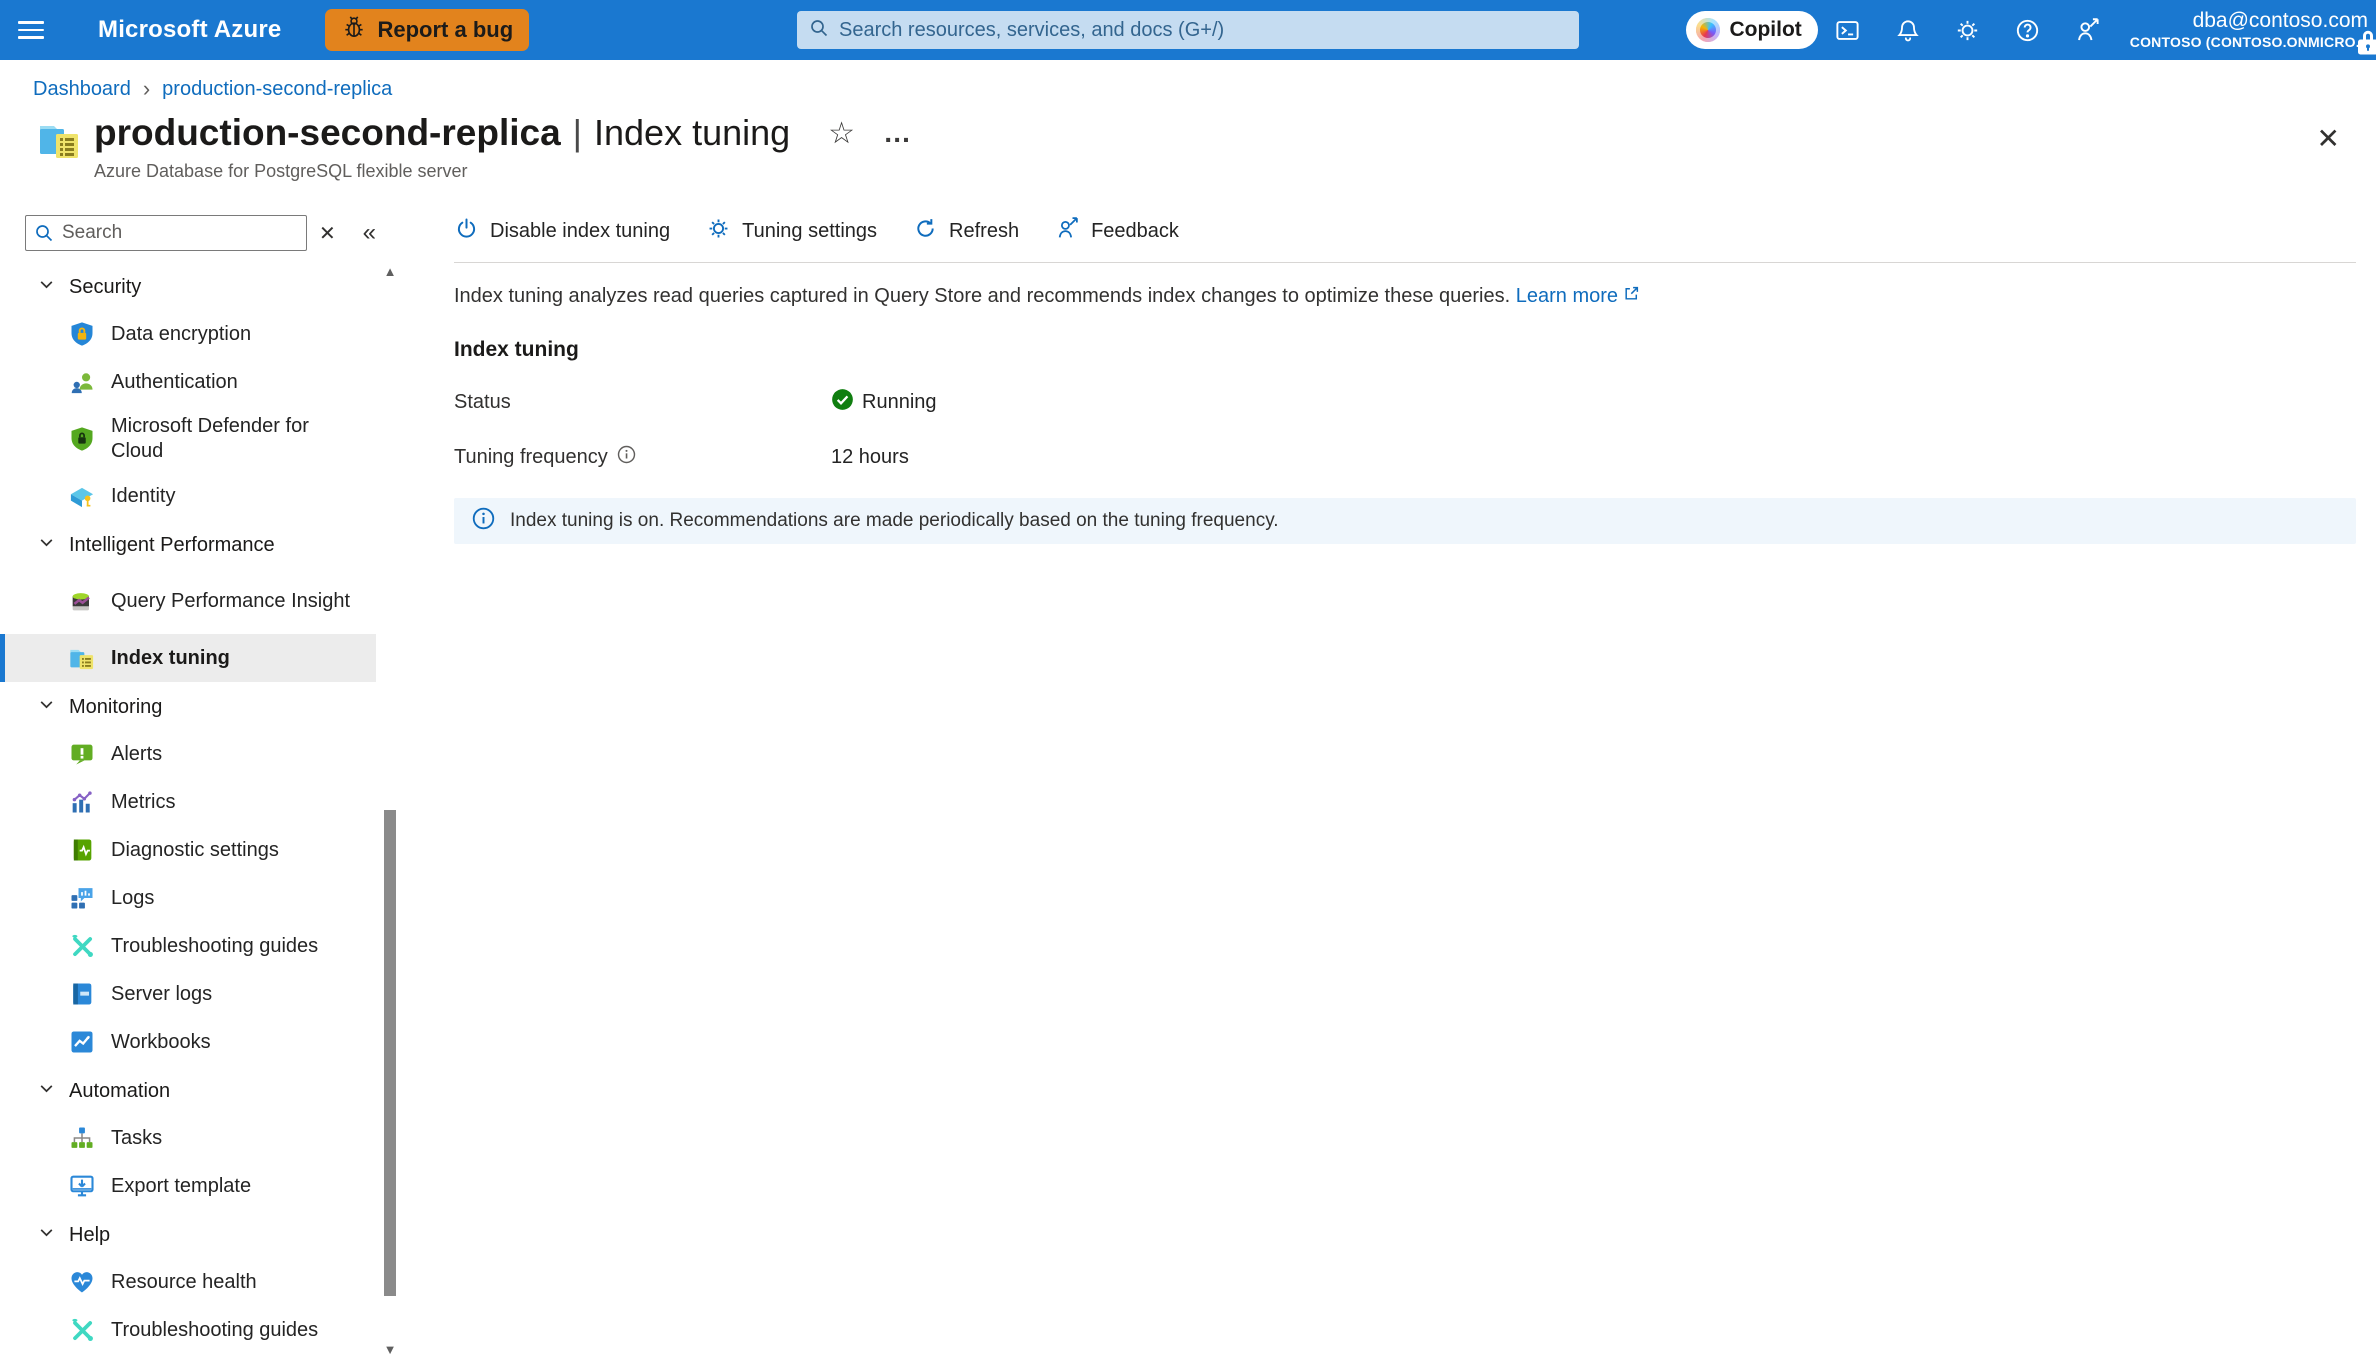 The height and width of the screenshot is (1359, 2376). What do you see at coordinates (82, 1282) in the screenshot?
I see `resource-health-icon` at bounding box center [82, 1282].